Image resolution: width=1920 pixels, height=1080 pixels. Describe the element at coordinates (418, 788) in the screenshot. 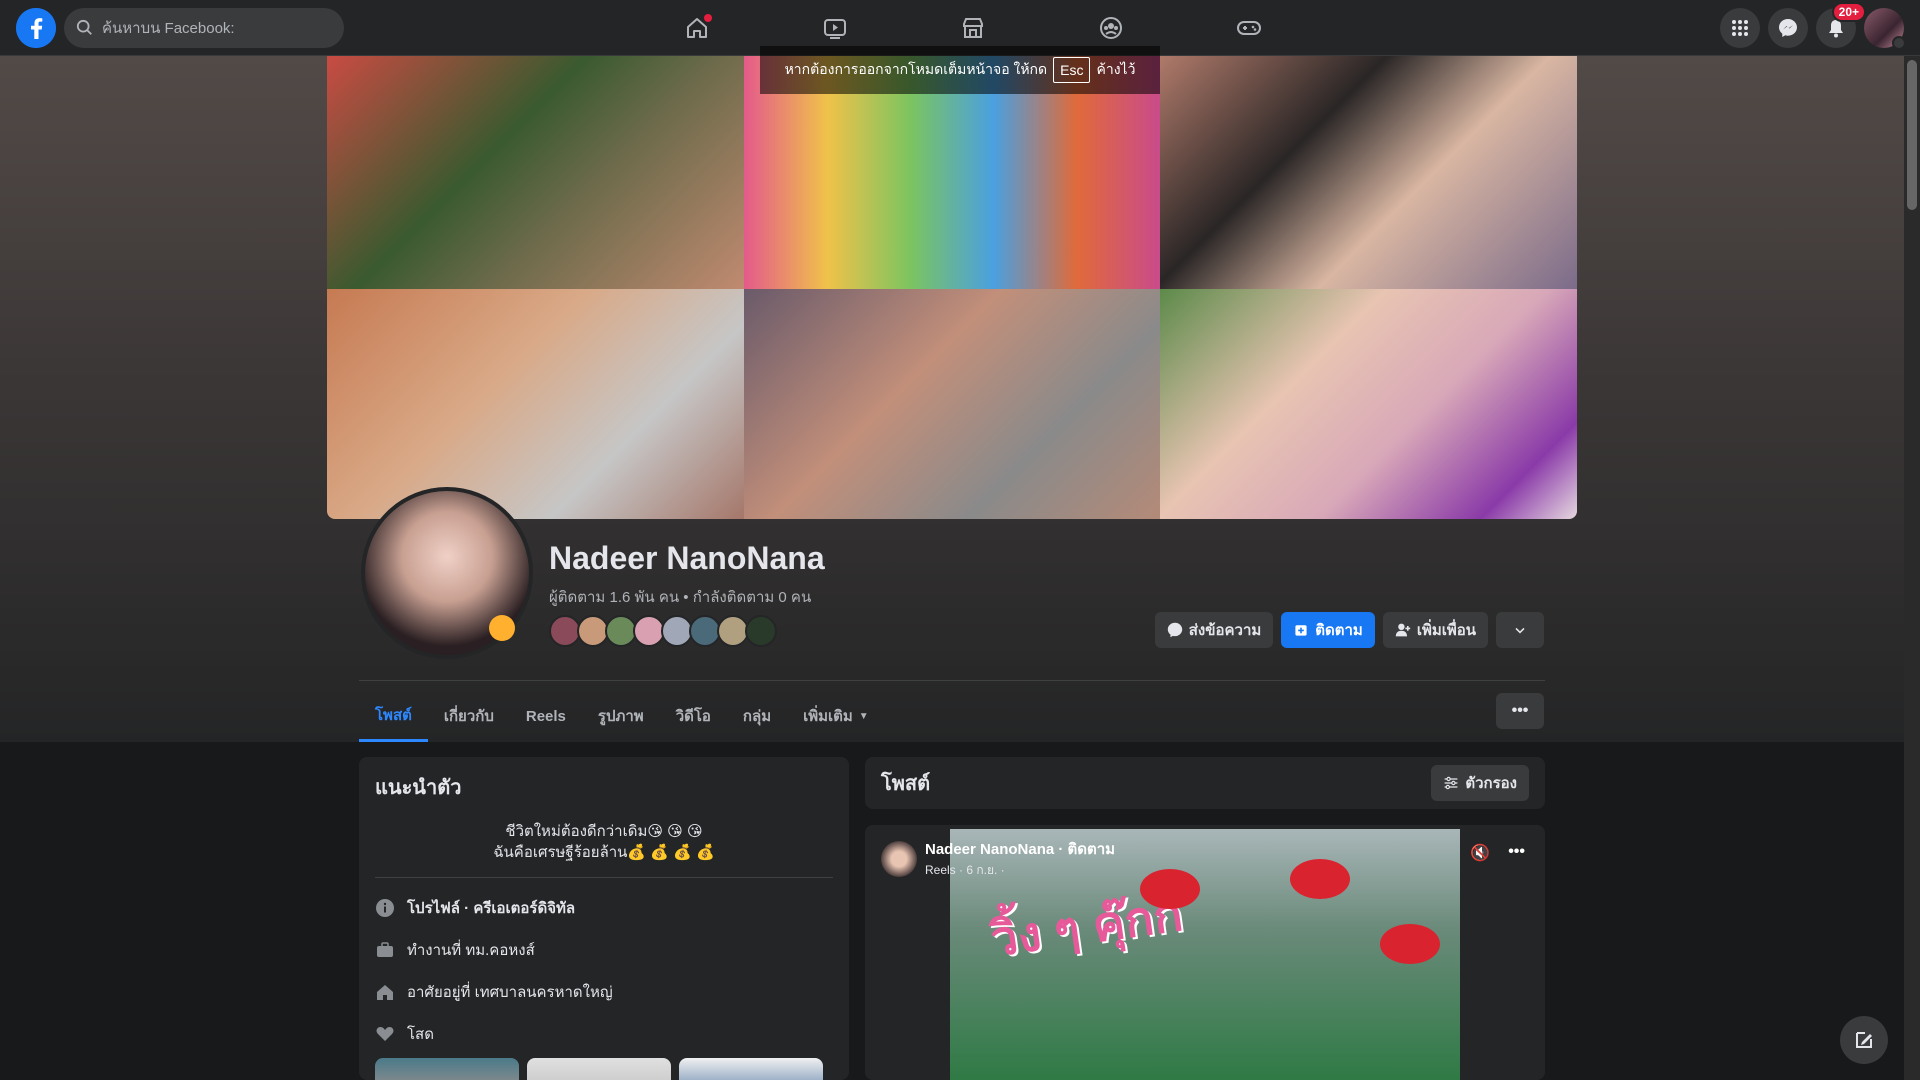

I see `intro-title: แนะนำตัว` at that location.